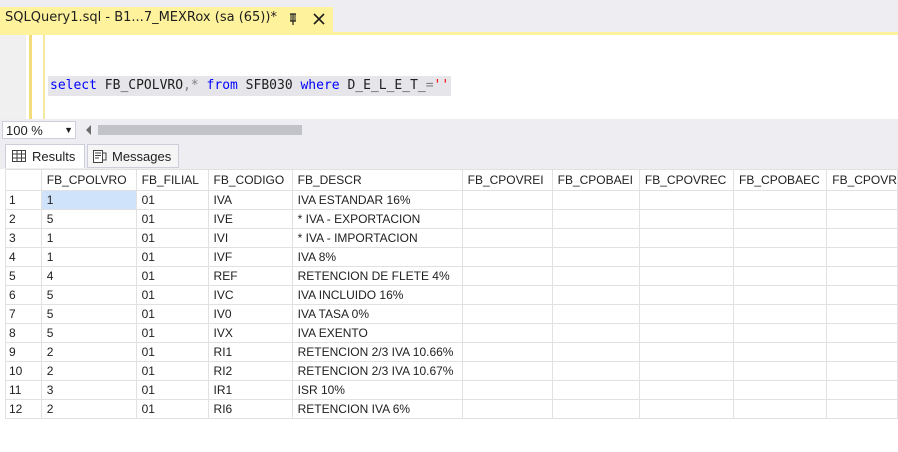  Describe the element at coordinates (23, 390) in the screenshot. I see `row-number-cell: 11` at that location.